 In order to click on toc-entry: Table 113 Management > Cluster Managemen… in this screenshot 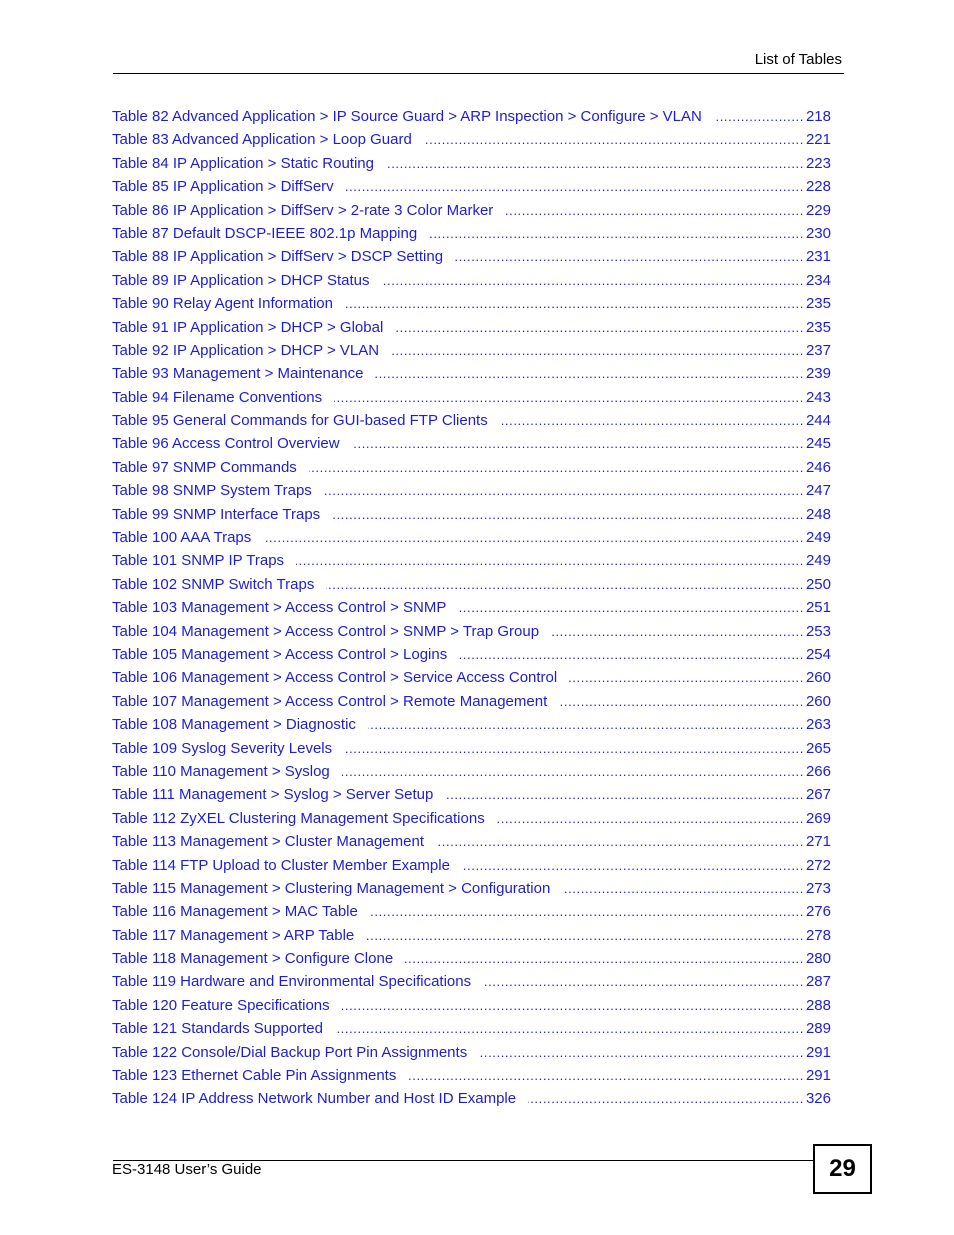, I will do `click(471, 842)`.